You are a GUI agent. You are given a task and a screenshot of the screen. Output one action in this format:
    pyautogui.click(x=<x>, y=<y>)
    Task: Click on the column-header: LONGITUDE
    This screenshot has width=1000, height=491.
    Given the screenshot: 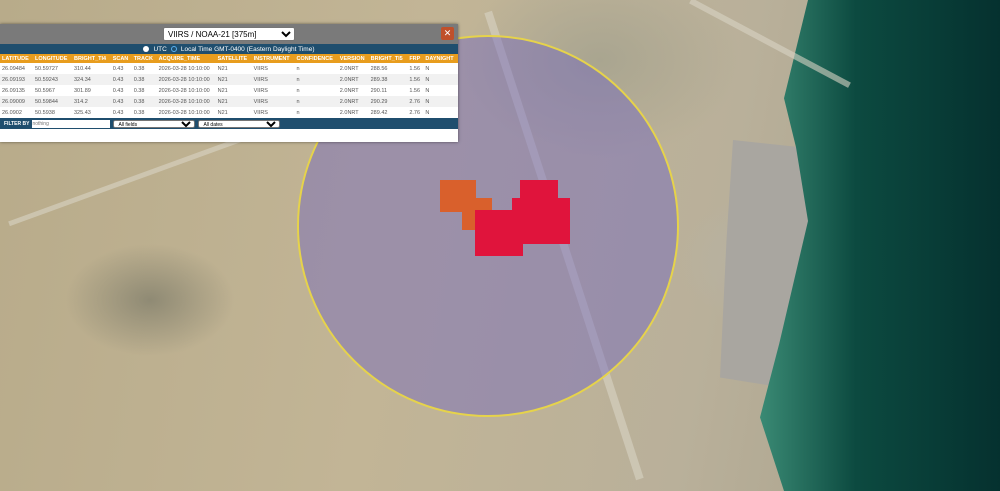 What is the action you would take?
    pyautogui.click(x=52, y=58)
    